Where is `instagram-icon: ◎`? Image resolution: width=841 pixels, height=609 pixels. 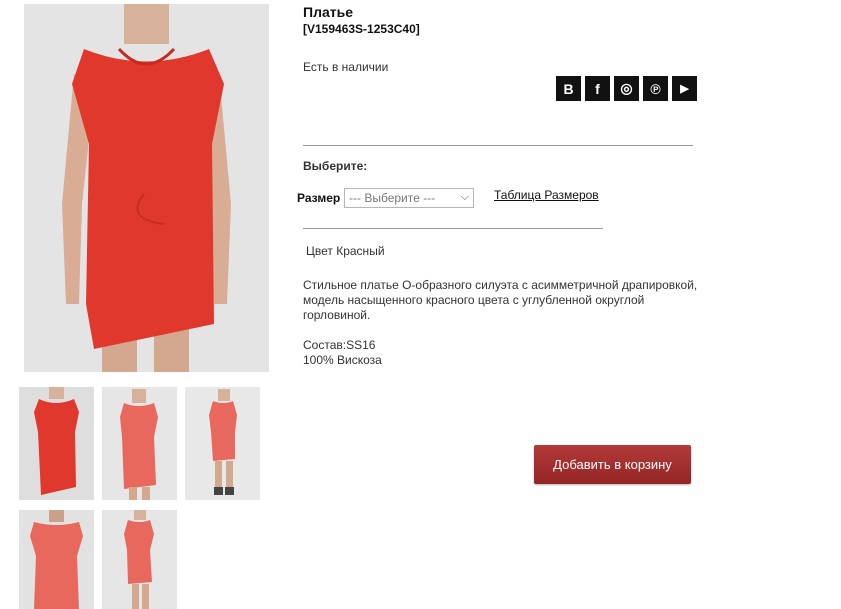 instagram-icon: ◎ is located at coordinates (626, 88).